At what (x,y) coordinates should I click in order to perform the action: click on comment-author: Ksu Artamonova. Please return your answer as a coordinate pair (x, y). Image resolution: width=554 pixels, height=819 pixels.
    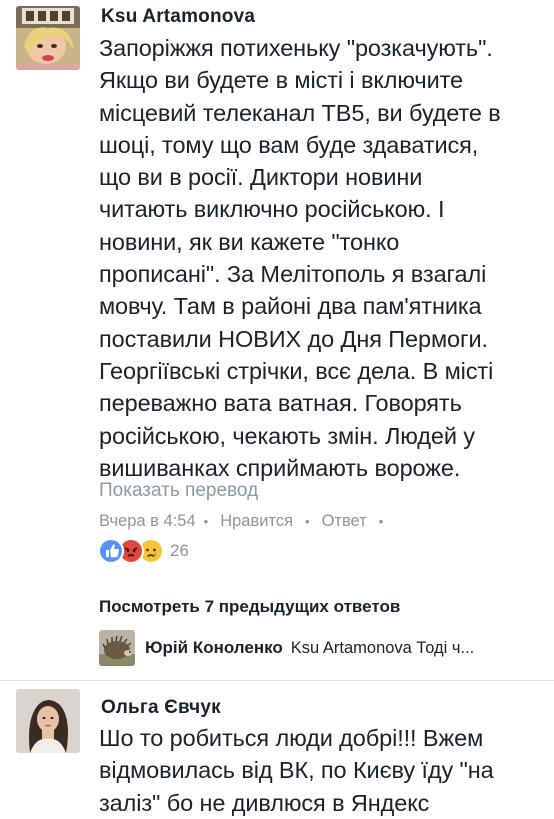
    Looking at the image, I should click on (178, 17).